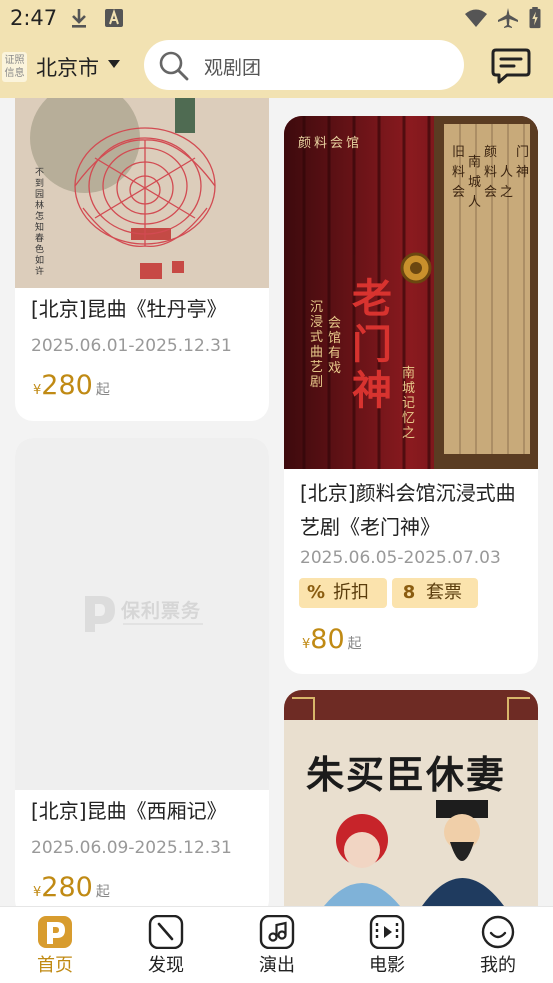 This screenshot has width=553, height=983. I want to click on battery-icon, so click(535, 18).